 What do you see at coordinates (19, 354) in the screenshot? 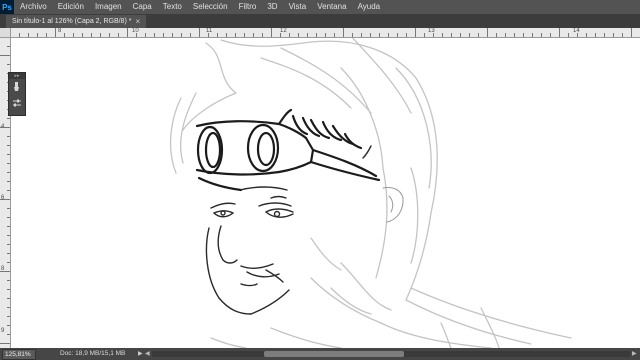
I see `zoom-level-field: 125,81%` at bounding box center [19, 354].